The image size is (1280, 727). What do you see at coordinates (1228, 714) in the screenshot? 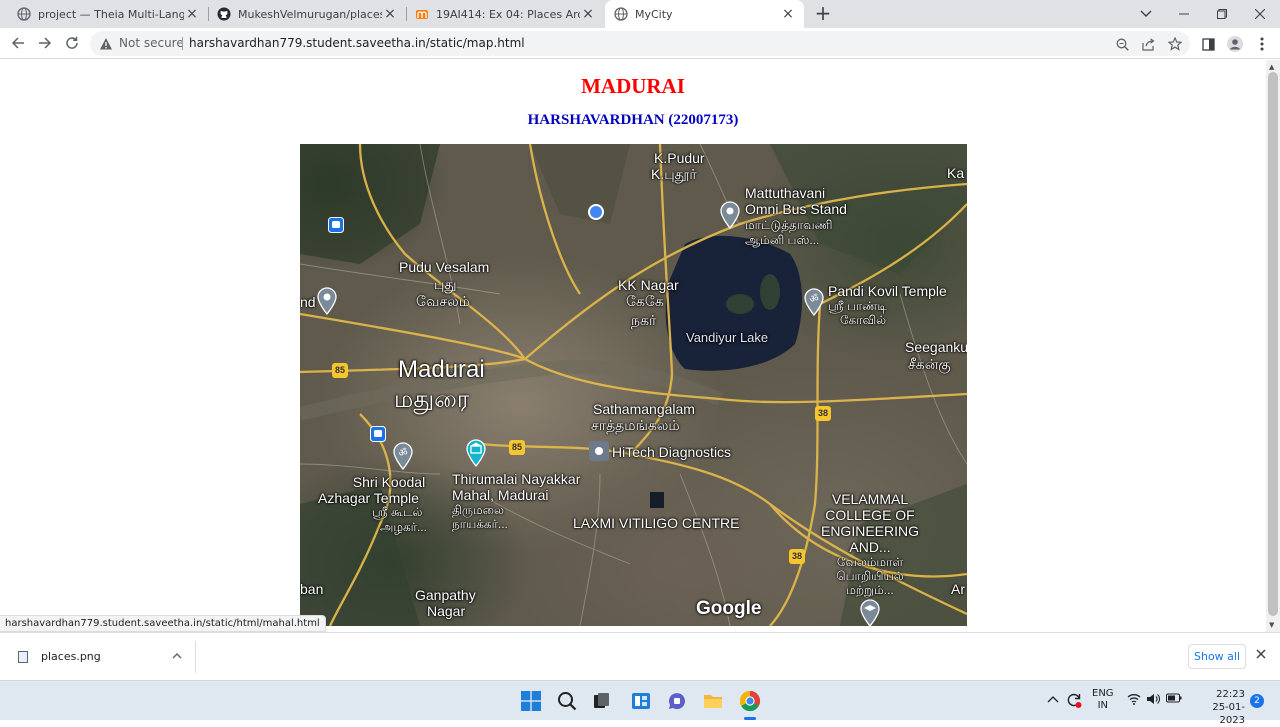
I see `clock-date: 25-01-2023` at bounding box center [1228, 714].